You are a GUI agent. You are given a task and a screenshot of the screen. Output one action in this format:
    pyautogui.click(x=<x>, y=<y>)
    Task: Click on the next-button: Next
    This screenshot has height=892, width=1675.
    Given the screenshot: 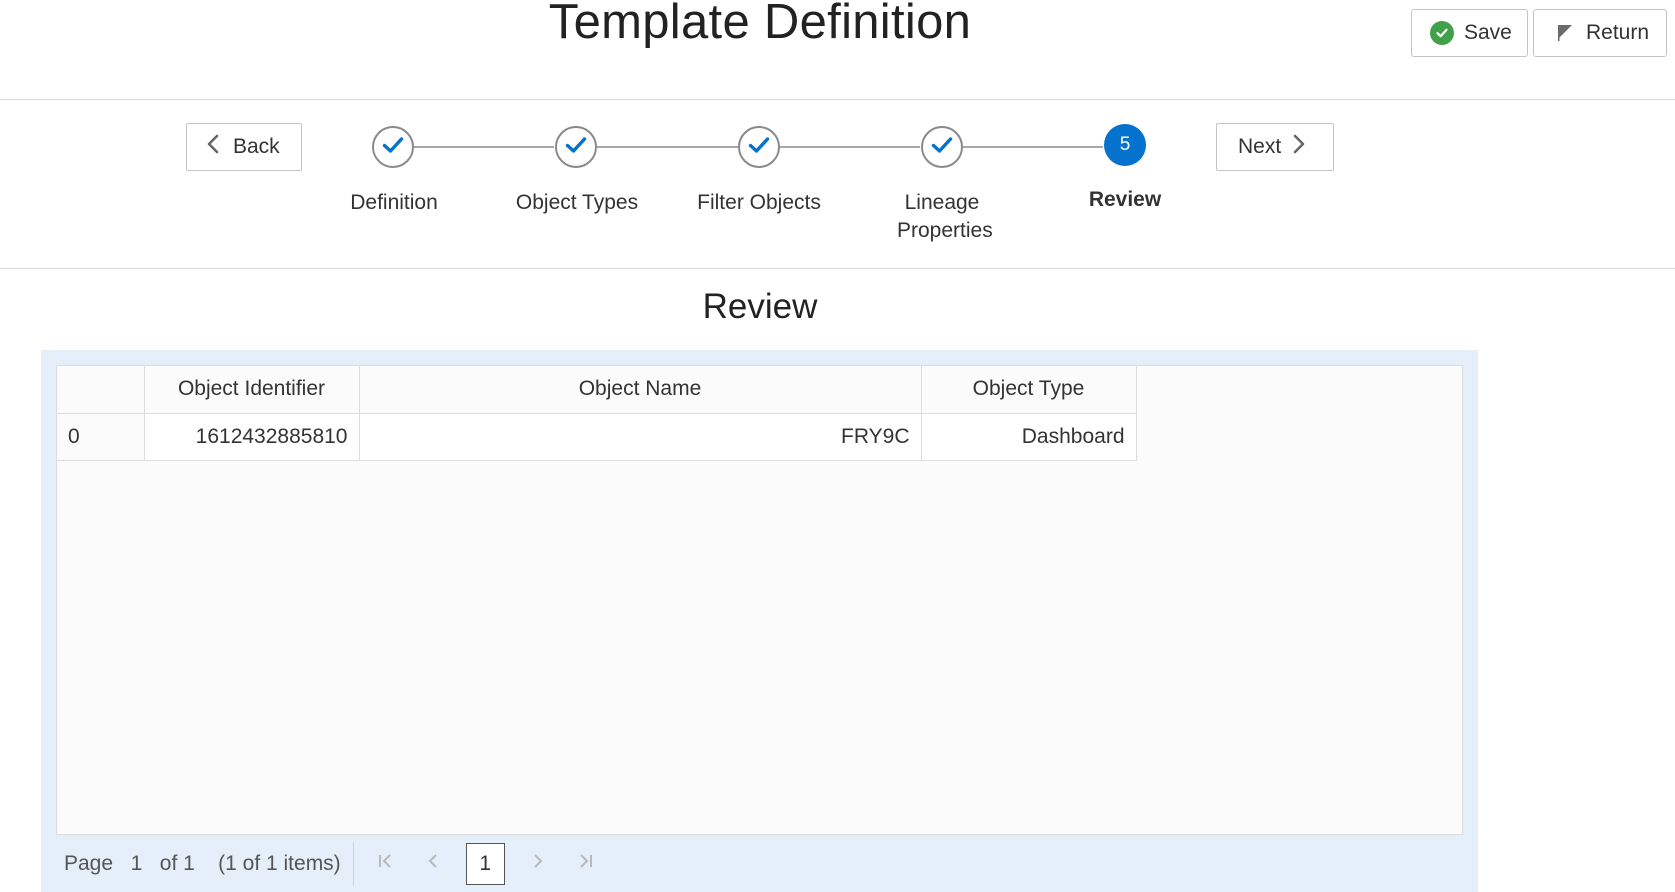 What is the action you would take?
    pyautogui.click(x=1275, y=147)
    